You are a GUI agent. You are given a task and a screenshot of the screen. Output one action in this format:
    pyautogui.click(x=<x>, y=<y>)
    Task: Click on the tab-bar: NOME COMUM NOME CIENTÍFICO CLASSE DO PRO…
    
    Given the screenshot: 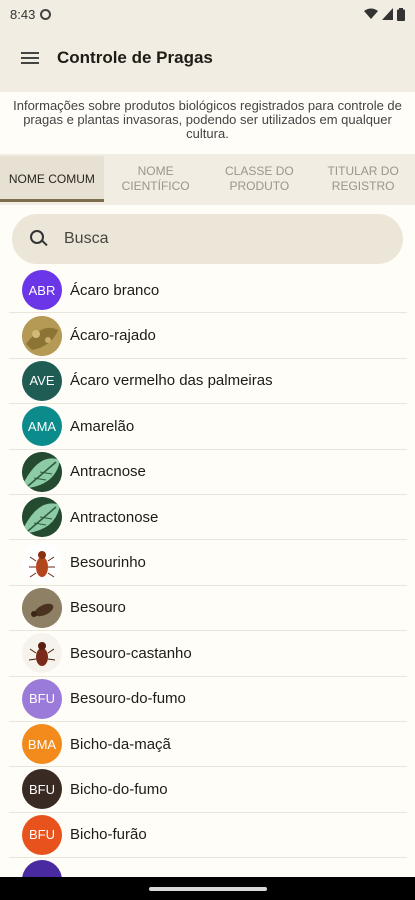 What is the action you would take?
    pyautogui.click(x=207, y=179)
    